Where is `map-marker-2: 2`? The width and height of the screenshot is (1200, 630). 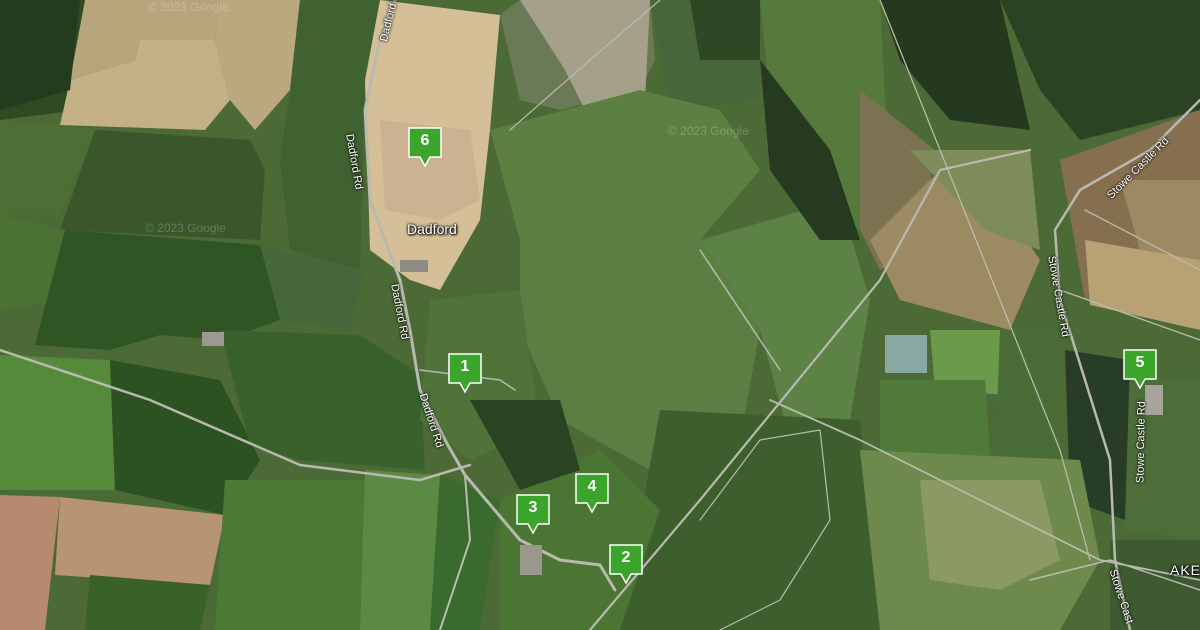 map-marker-2: 2 is located at coordinates (626, 564).